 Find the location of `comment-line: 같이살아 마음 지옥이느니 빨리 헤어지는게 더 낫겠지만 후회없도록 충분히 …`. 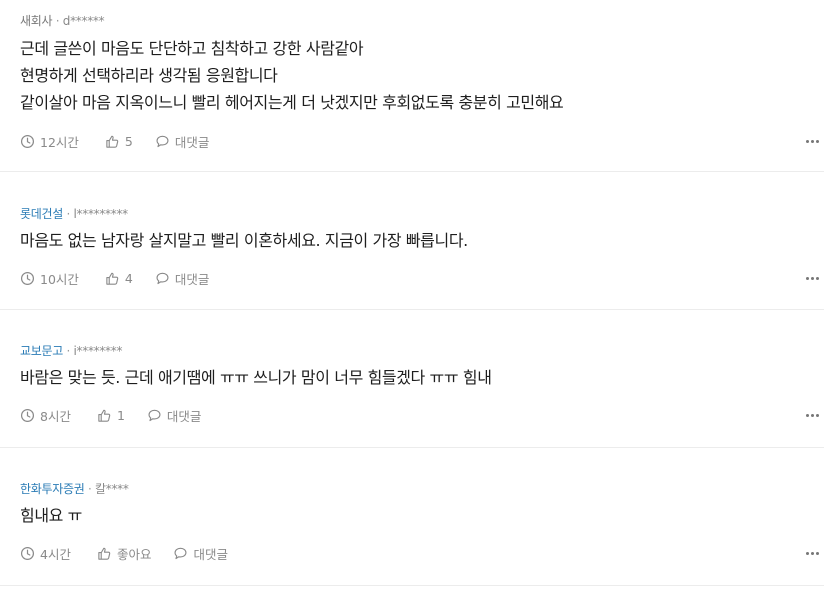

comment-line: 같이살아 마음 지옥이느니 빨리 헤어지는게 더 낫겠지만 후회없도록 충분히 … is located at coordinates (292, 102).